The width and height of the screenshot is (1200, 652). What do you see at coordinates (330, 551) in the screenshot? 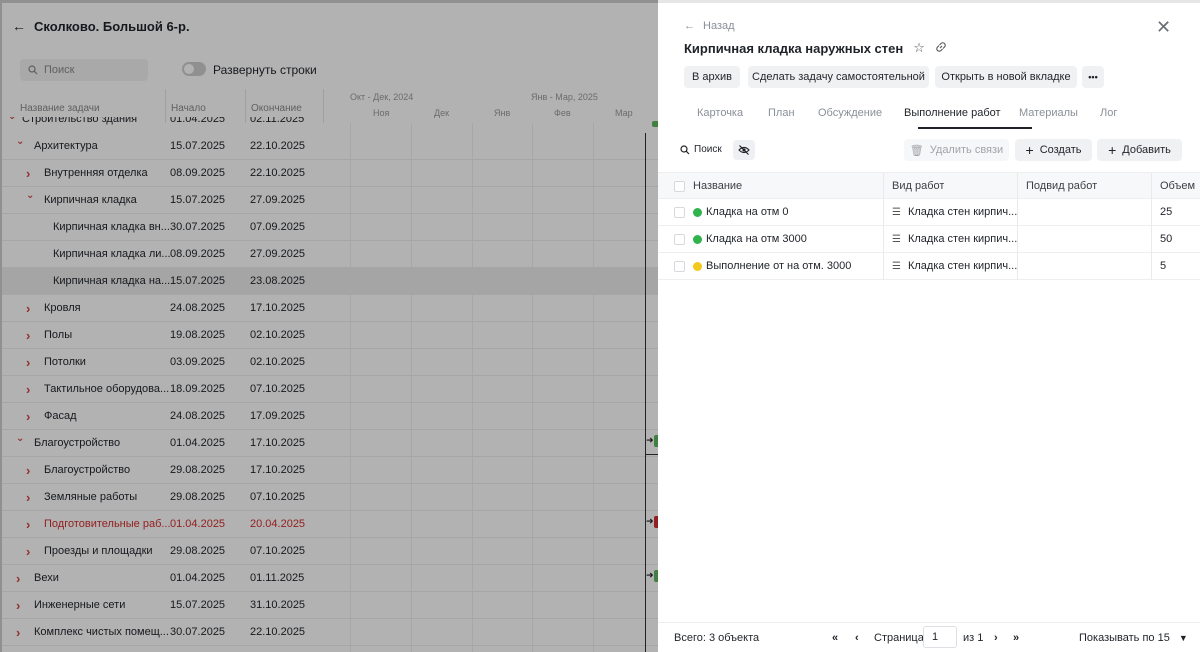
I see `task-row: › Проезды и площадки 29.08.2025 07.10.2025` at bounding box center [330, 551].